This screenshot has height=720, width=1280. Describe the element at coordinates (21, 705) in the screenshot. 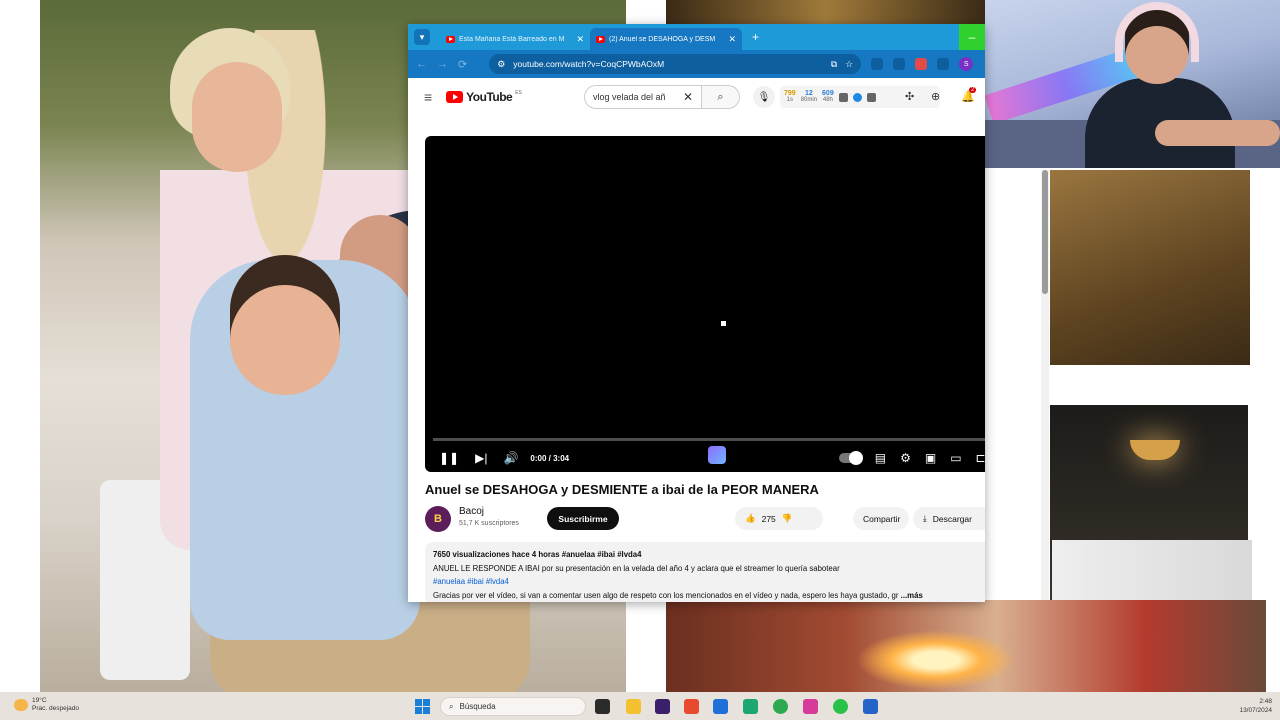

I see `weather-sun-icon` at that location.